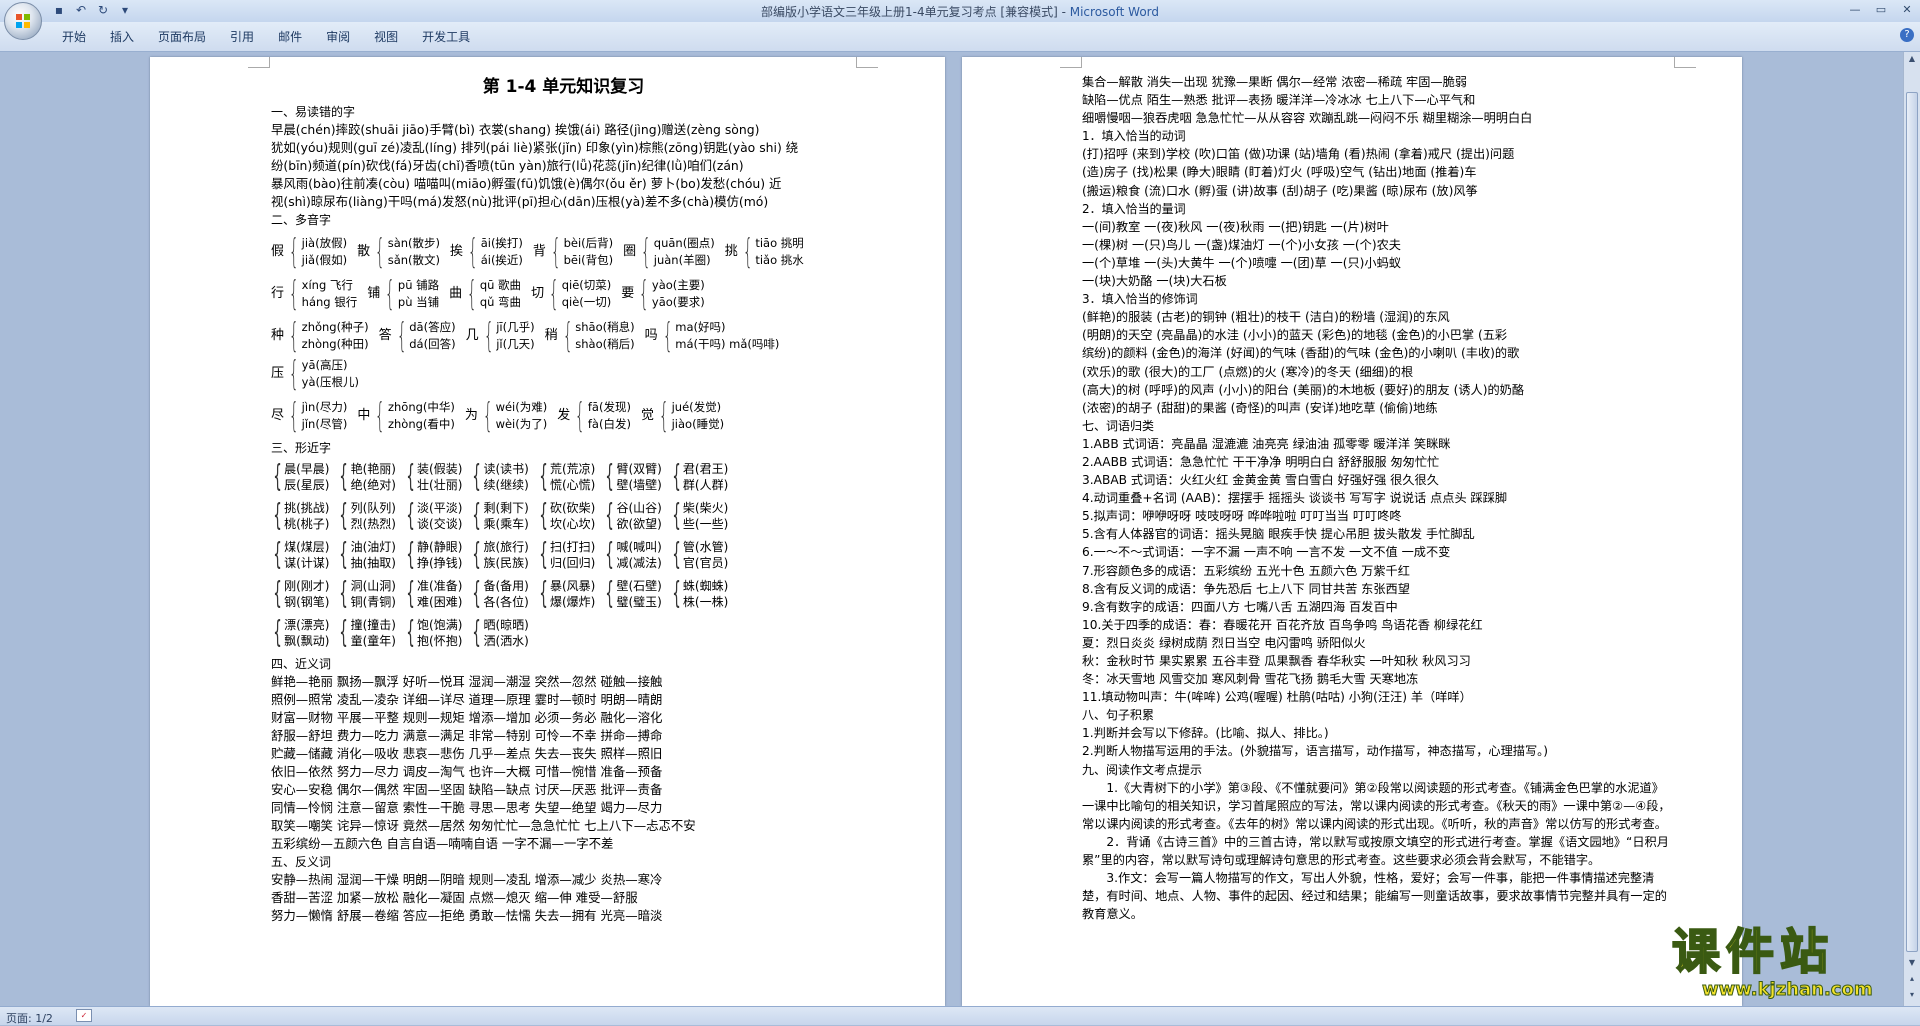 The width and height of the screenshot is (1920, 1026). I want to click on maximize-button: ▭, so click(1881, 10).